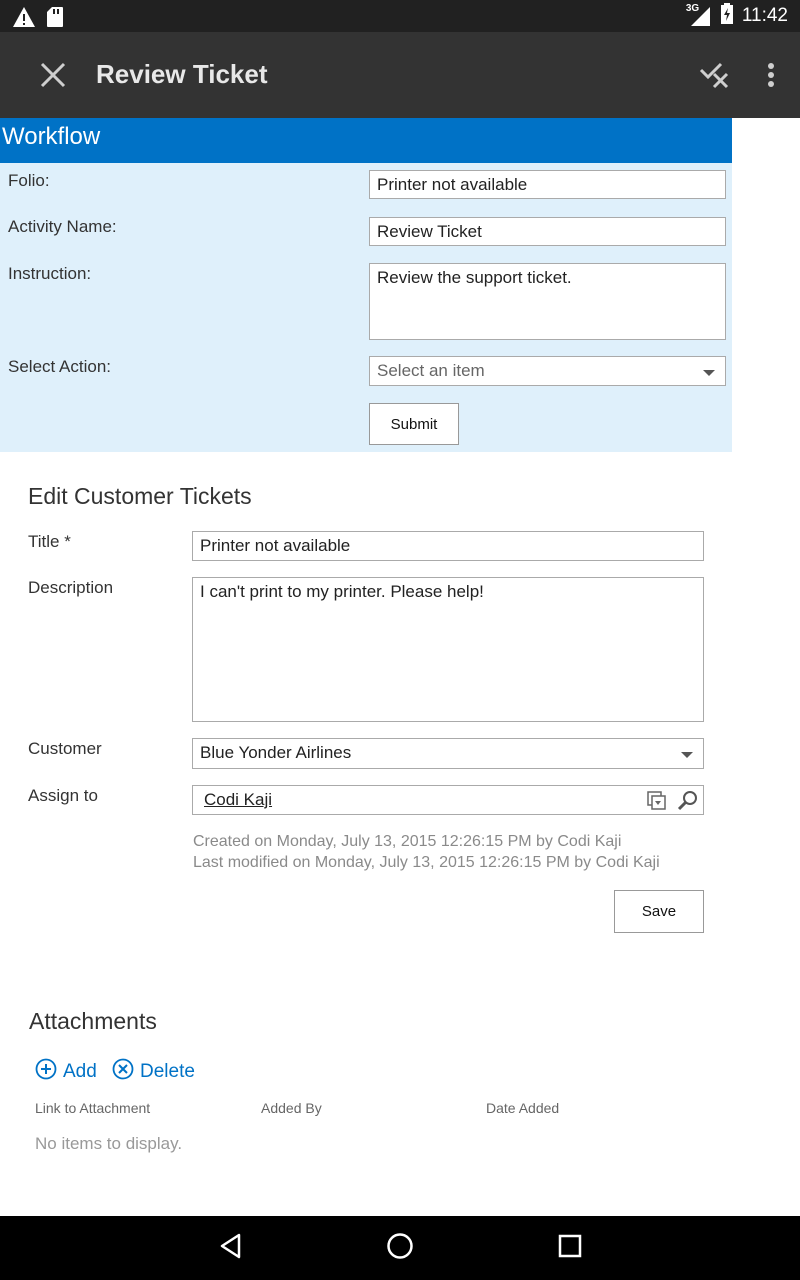 This screenshot has height=1280, width=800. Describe the element at coordinates (698, 15) in the screenshot. I see `cellular-signal-icon: 3G` at that location.